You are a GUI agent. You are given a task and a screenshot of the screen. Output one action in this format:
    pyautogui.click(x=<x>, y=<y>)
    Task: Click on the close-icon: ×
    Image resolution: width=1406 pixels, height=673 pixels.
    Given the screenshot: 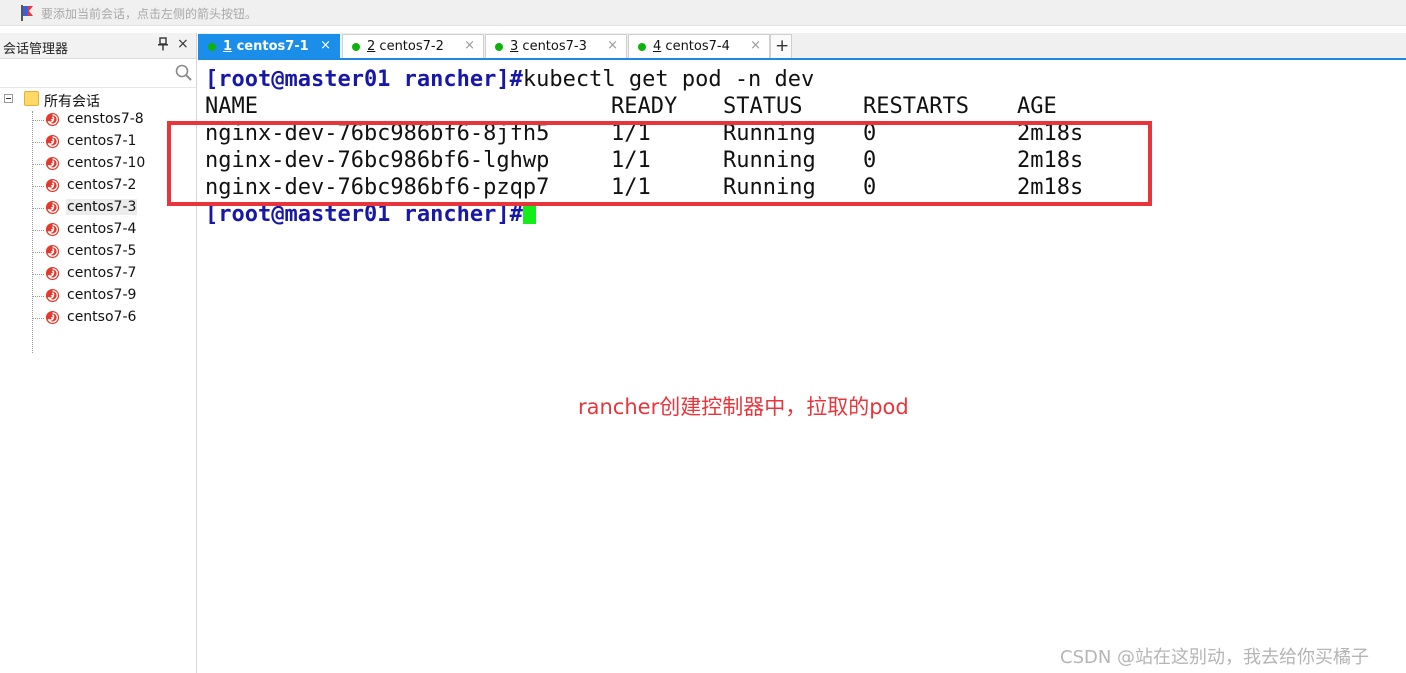 What is the action you would take?
    pyautogui.click(x=183, y=44)
    